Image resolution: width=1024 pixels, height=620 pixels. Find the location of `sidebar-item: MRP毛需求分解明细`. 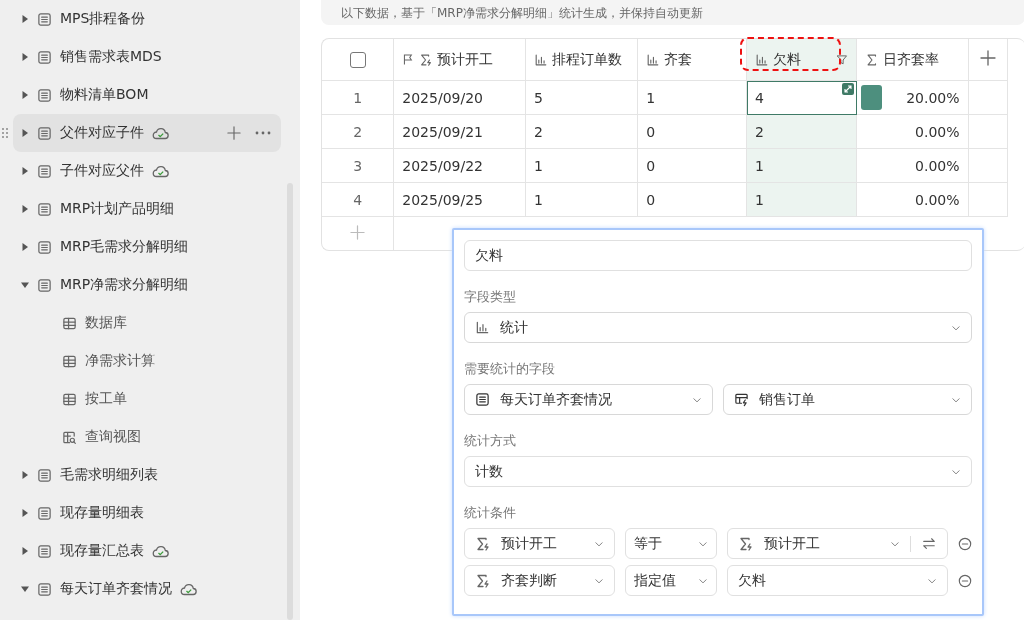

sidebar-item: MRP毛需求分解明细 is located at coordinates (147, 247).